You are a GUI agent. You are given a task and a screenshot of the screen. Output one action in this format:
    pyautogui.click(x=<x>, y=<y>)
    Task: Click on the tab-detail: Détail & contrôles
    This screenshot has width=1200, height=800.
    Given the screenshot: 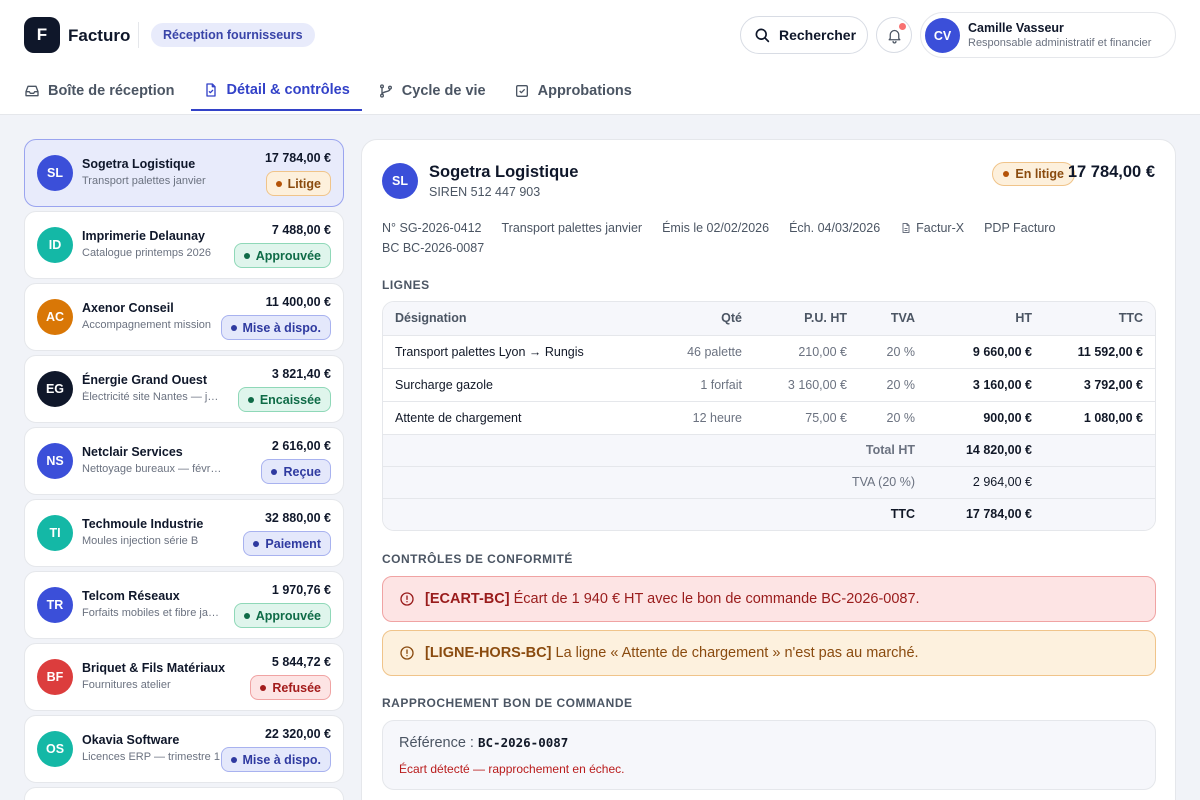 What is the action you would take?
    pyautogui.click(x=276, y=90)
    